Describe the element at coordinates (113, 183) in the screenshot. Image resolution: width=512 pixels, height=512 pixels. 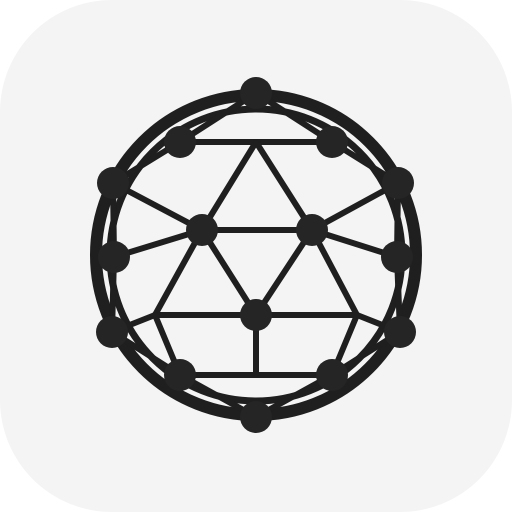
I see `node-left-high` at that location.